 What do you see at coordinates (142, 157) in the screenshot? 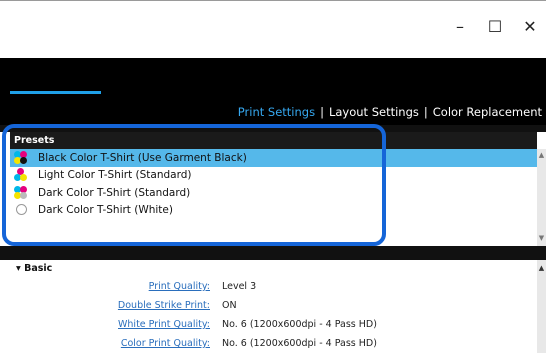
I see `preset-label: Black Color T-Shirt (Use Garment Black)` at bounding box center [142, 157].